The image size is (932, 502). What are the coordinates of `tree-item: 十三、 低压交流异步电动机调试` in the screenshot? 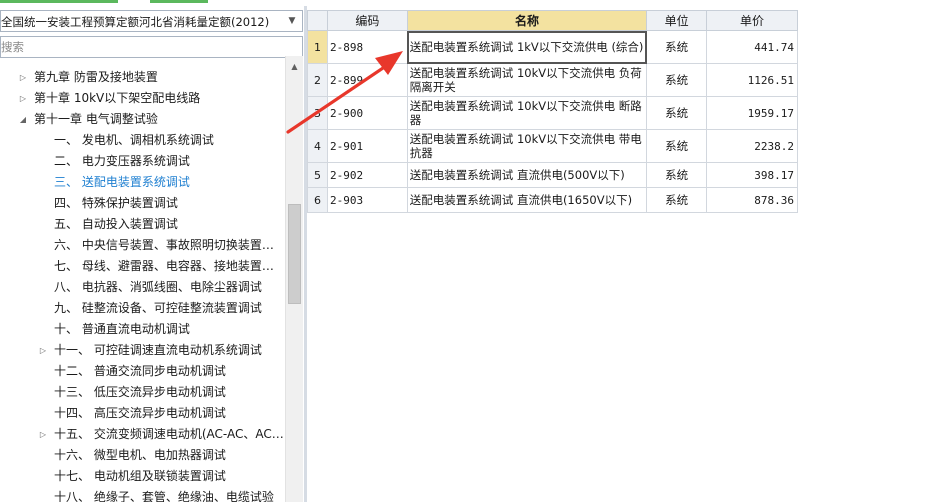 It's located at (140, 392).